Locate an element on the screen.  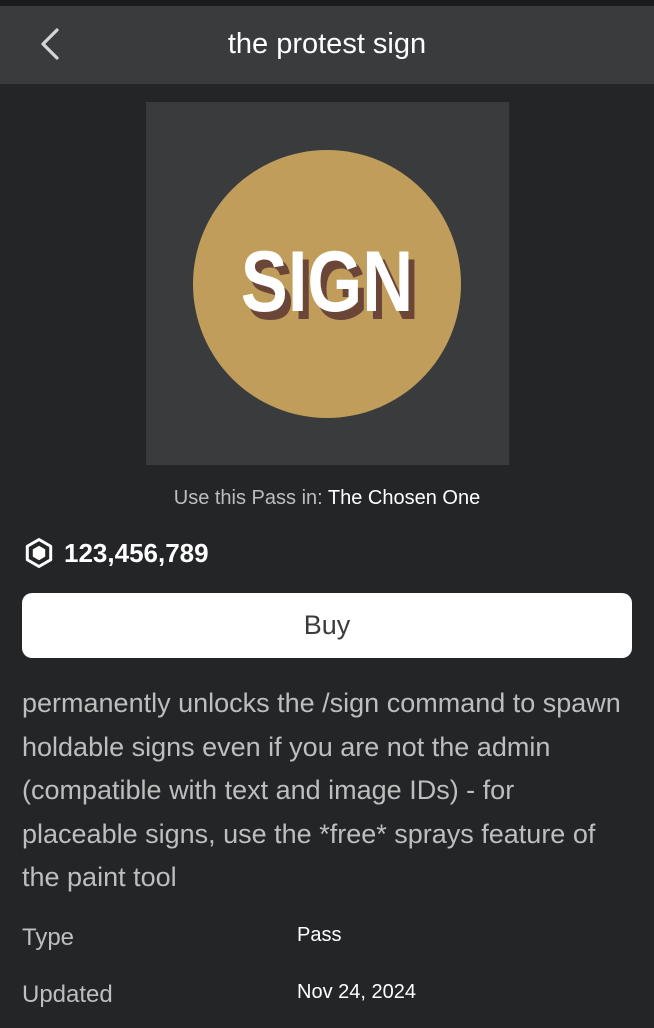
price-row: 123,456,789 is located at coordinates (116, 553).